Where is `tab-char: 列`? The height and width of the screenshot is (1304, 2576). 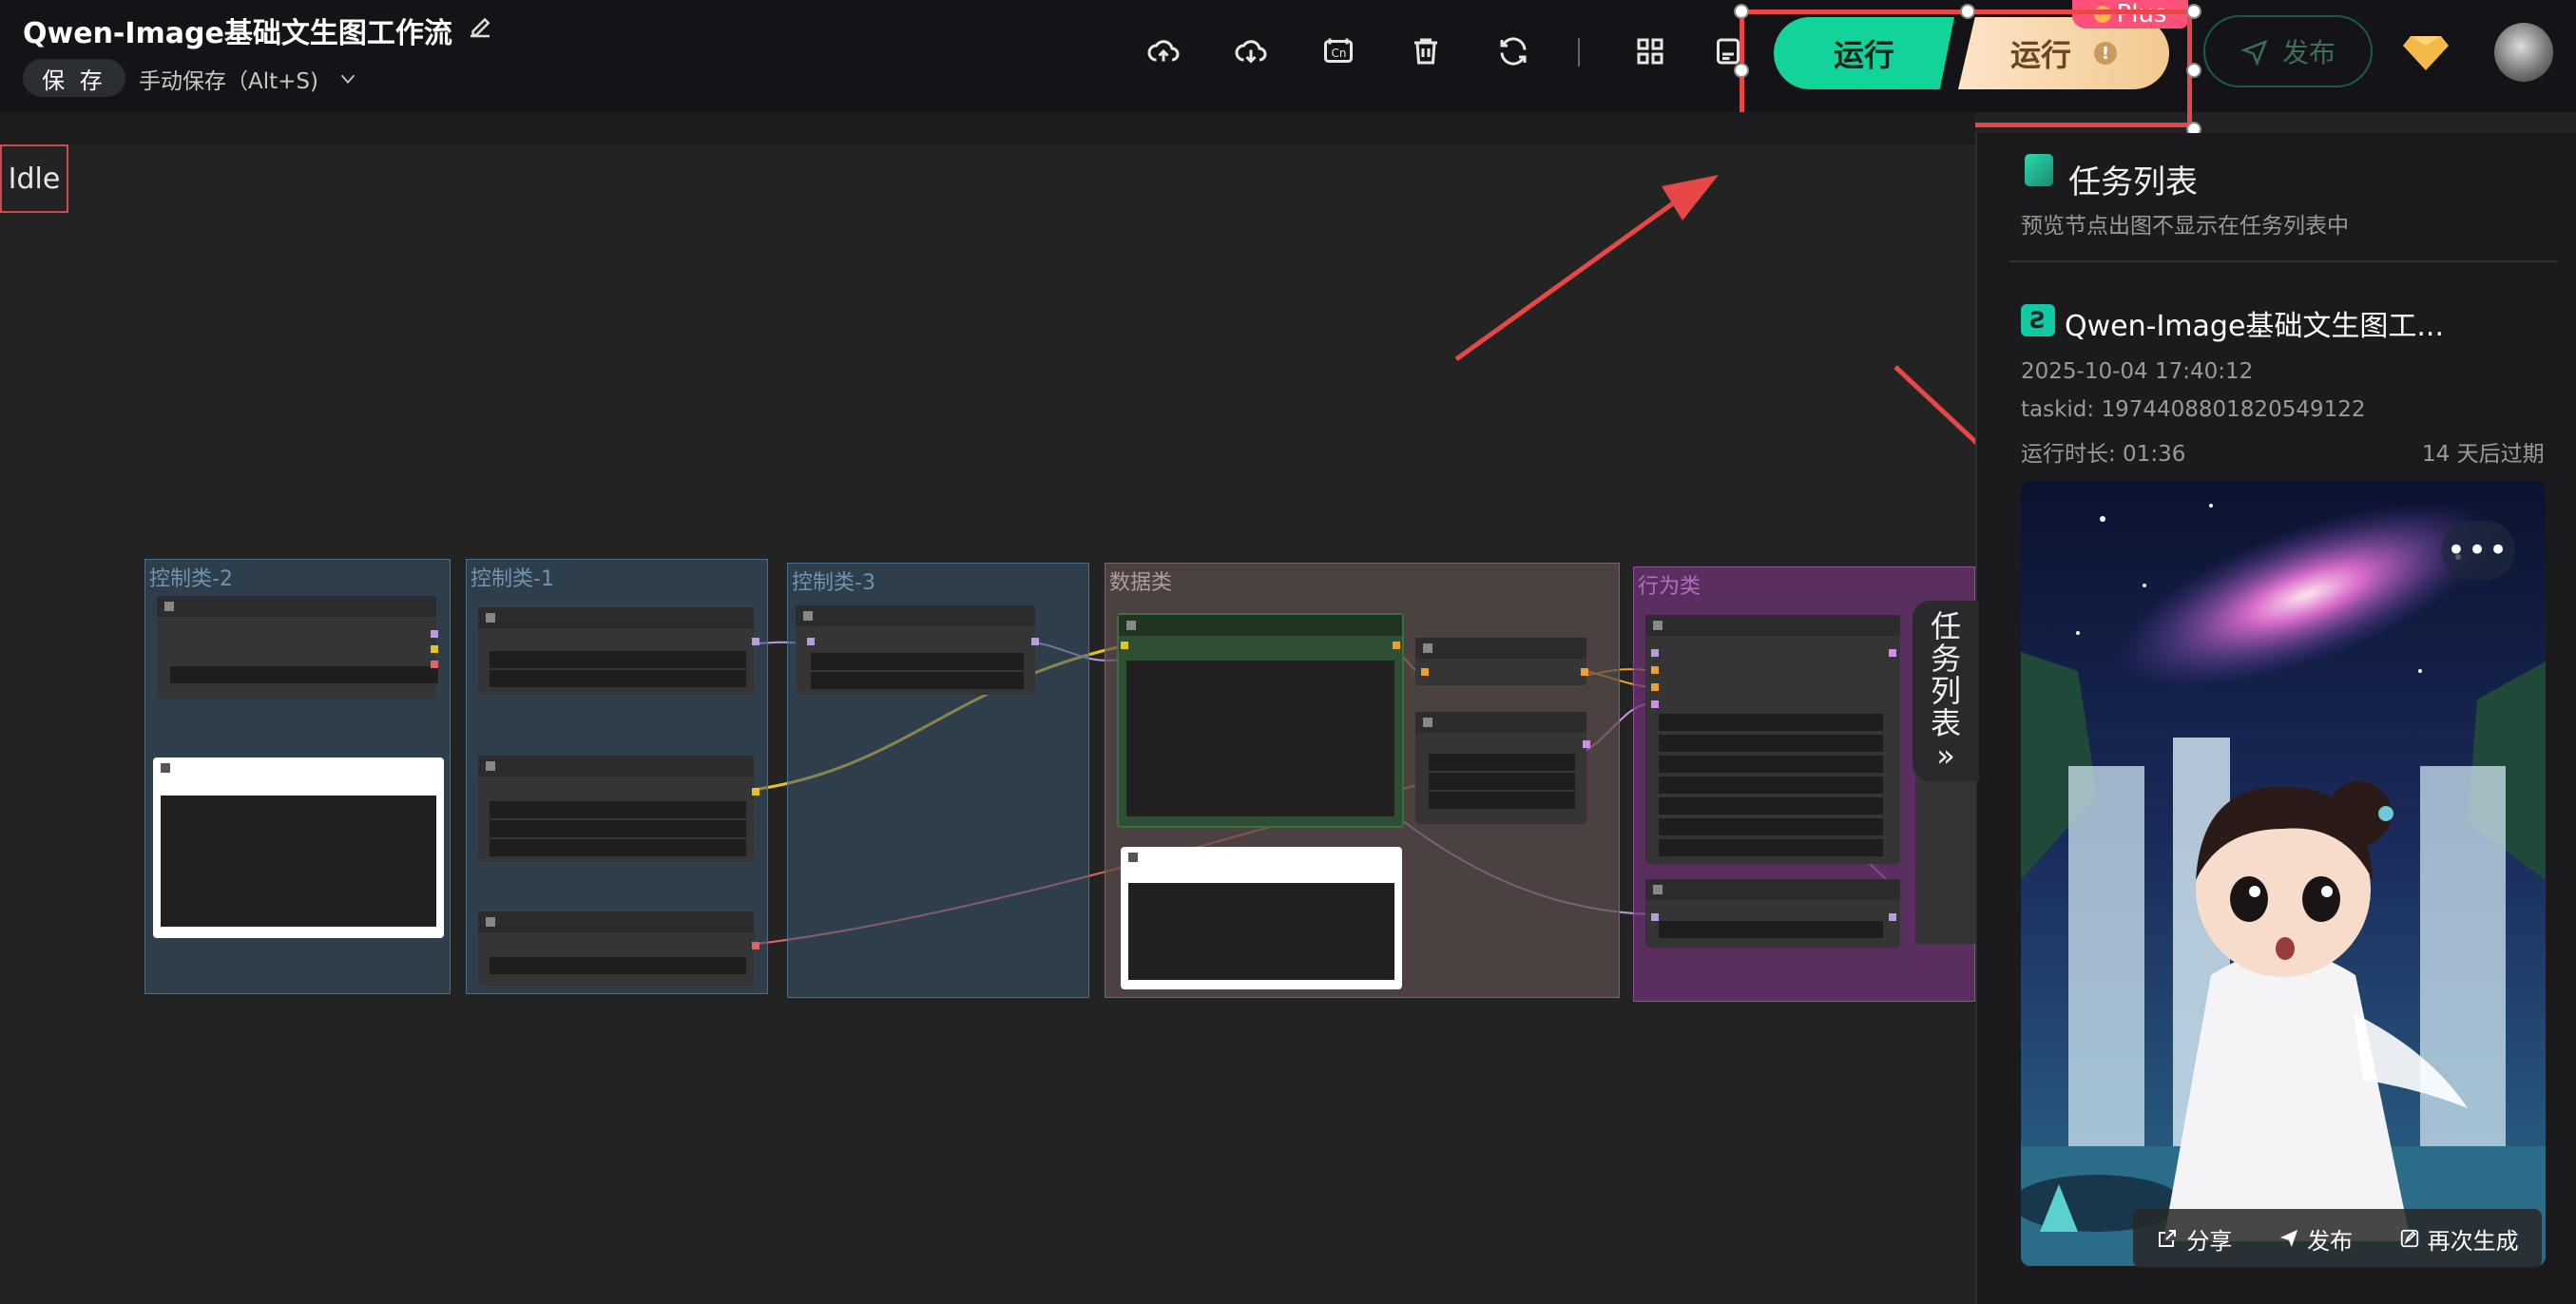 tab-char: 列 is located at coordinates (1945, 691).